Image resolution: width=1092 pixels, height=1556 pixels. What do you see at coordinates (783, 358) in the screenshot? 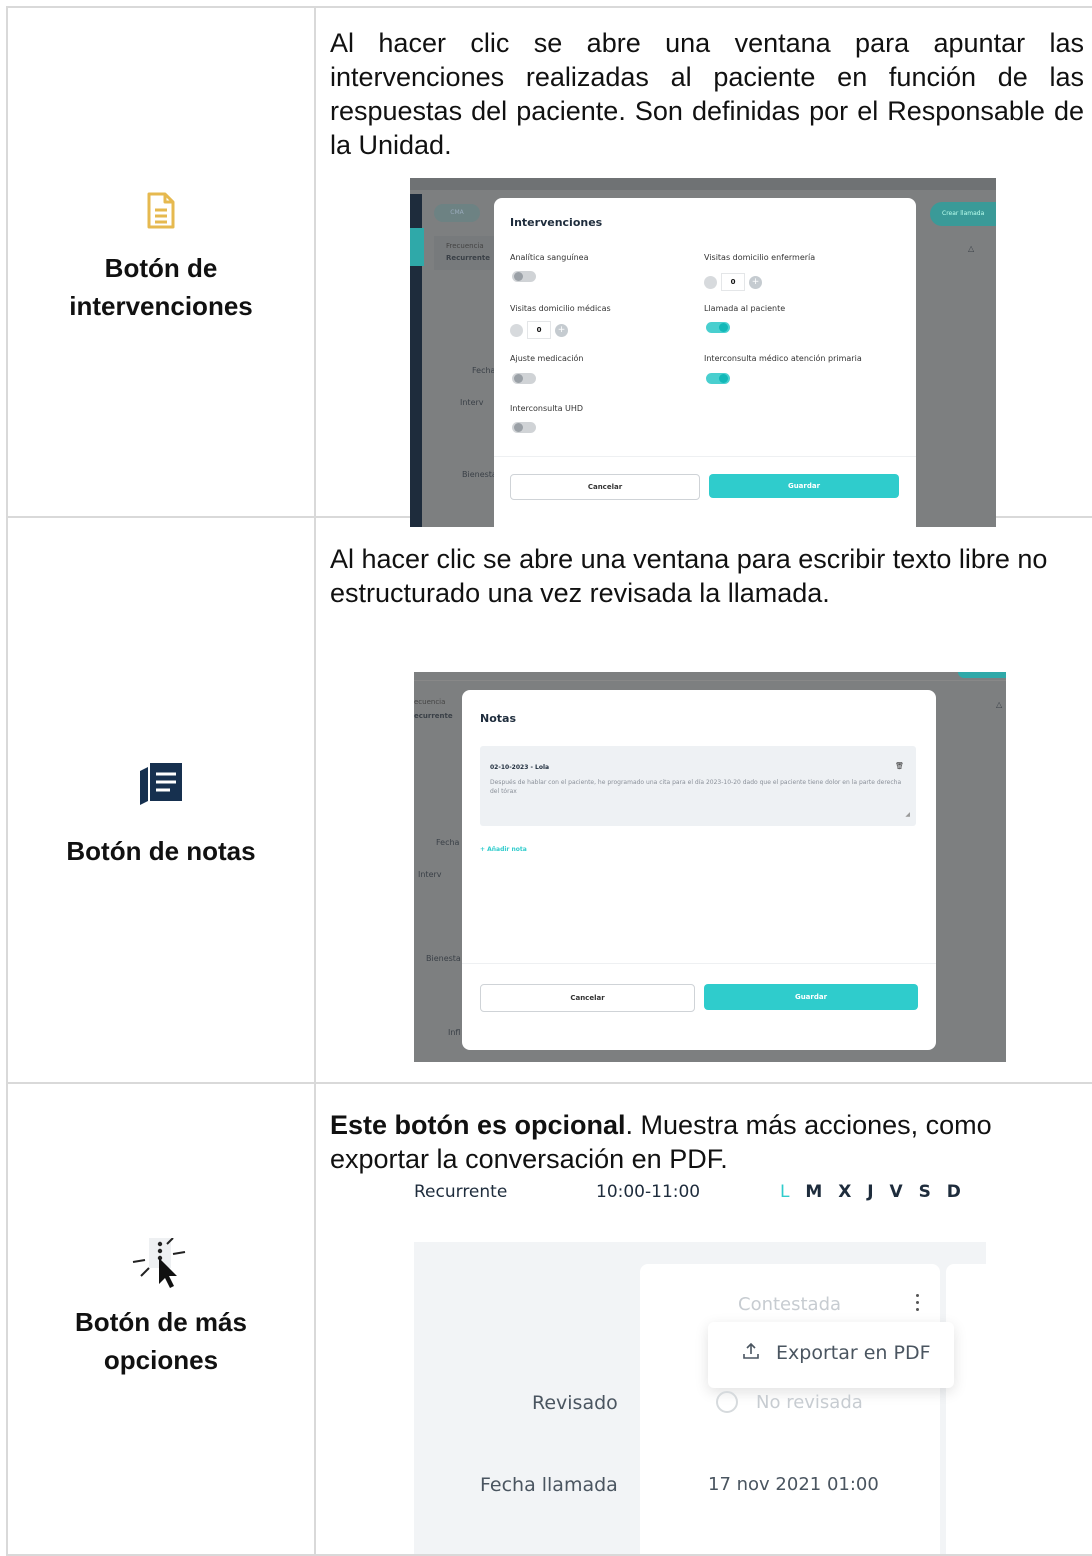
I see `field-label: Interconsulta médico atención primaria` at bounding box center [783, 358].